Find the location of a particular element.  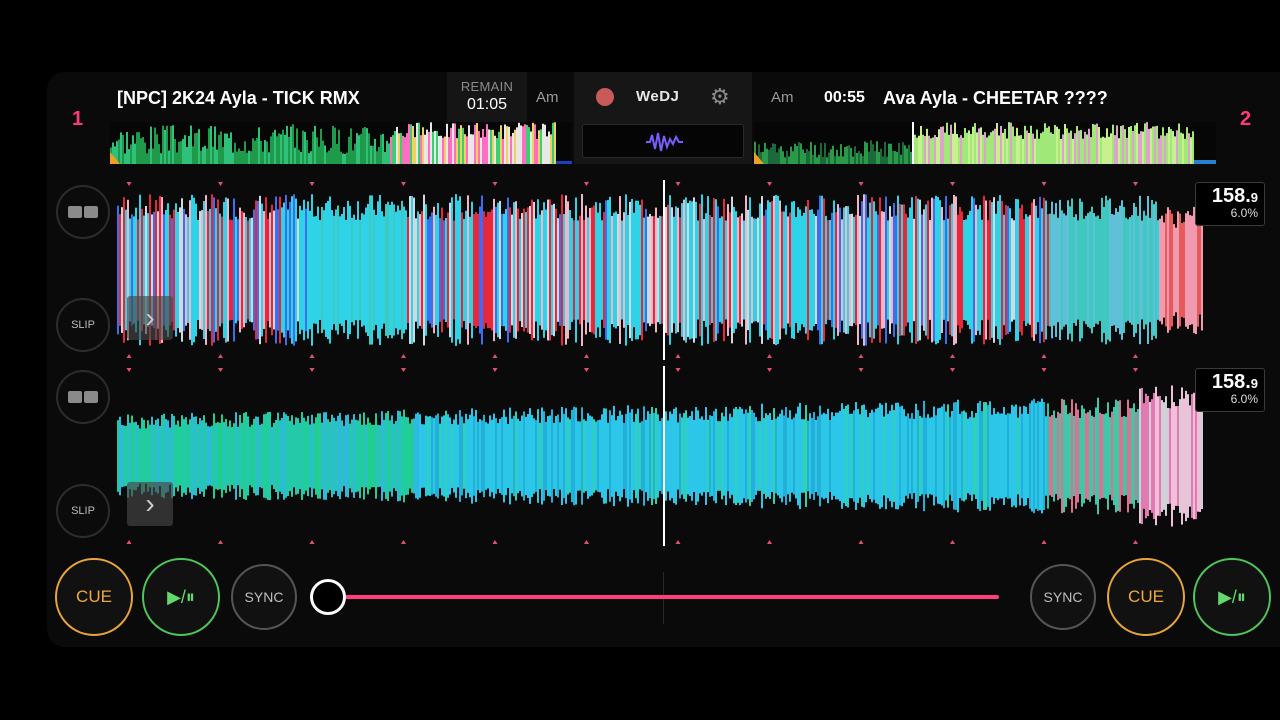

deck-1-play-pause-button: ▶/⏸ is located at coordinates (181, 597).